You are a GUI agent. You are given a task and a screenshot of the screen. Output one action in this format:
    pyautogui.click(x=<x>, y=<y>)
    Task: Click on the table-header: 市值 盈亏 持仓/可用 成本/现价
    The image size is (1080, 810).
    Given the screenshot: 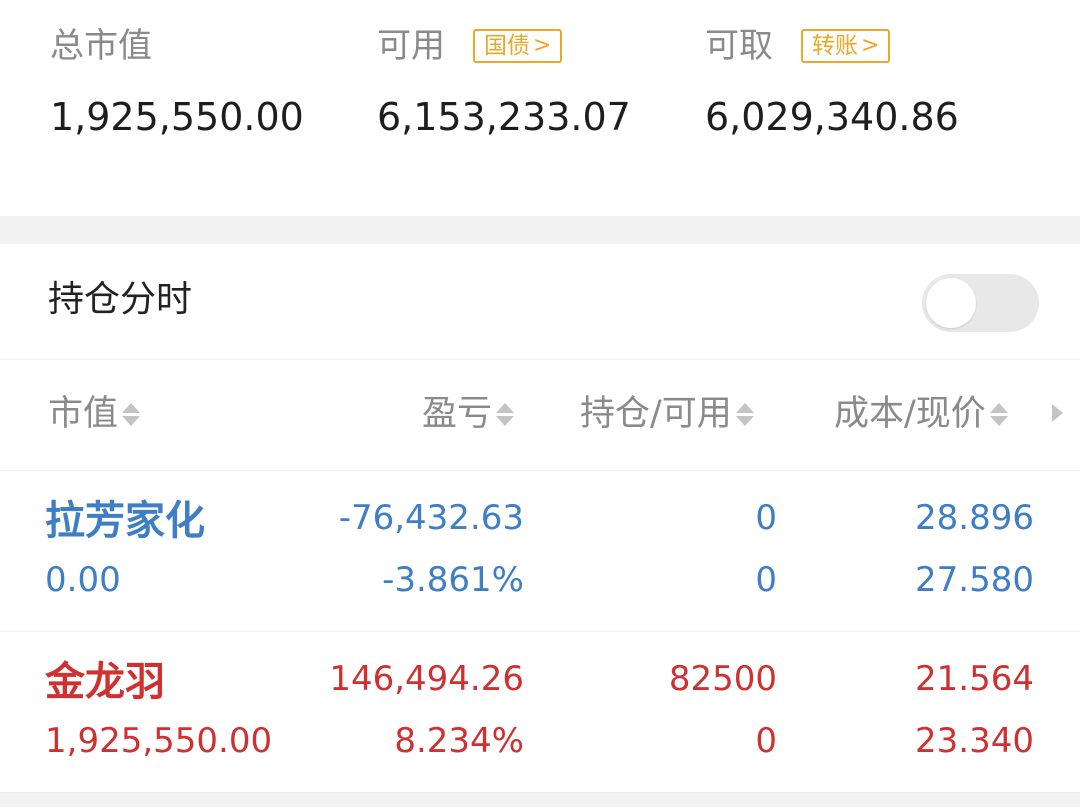 What is the action you would take?
    pyautogui.click(x=540, y=415)
    